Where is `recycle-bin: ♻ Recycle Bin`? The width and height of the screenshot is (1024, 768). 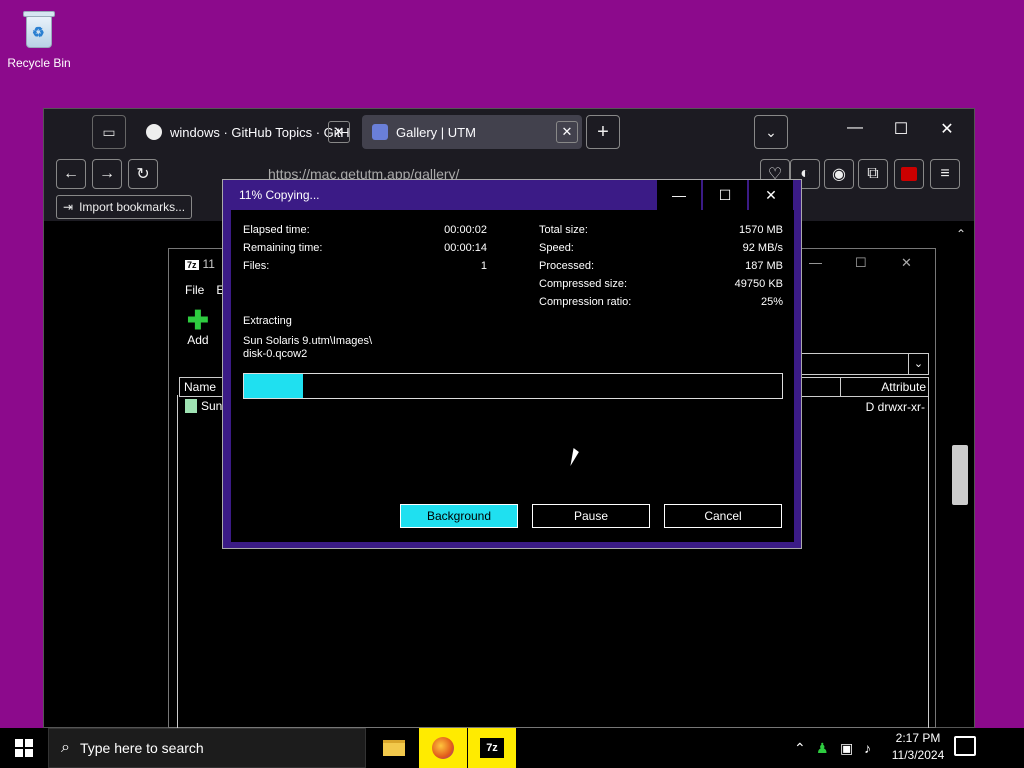
recycle-bin: ♻ Recycle Bin is located at coordinates (39, 39).